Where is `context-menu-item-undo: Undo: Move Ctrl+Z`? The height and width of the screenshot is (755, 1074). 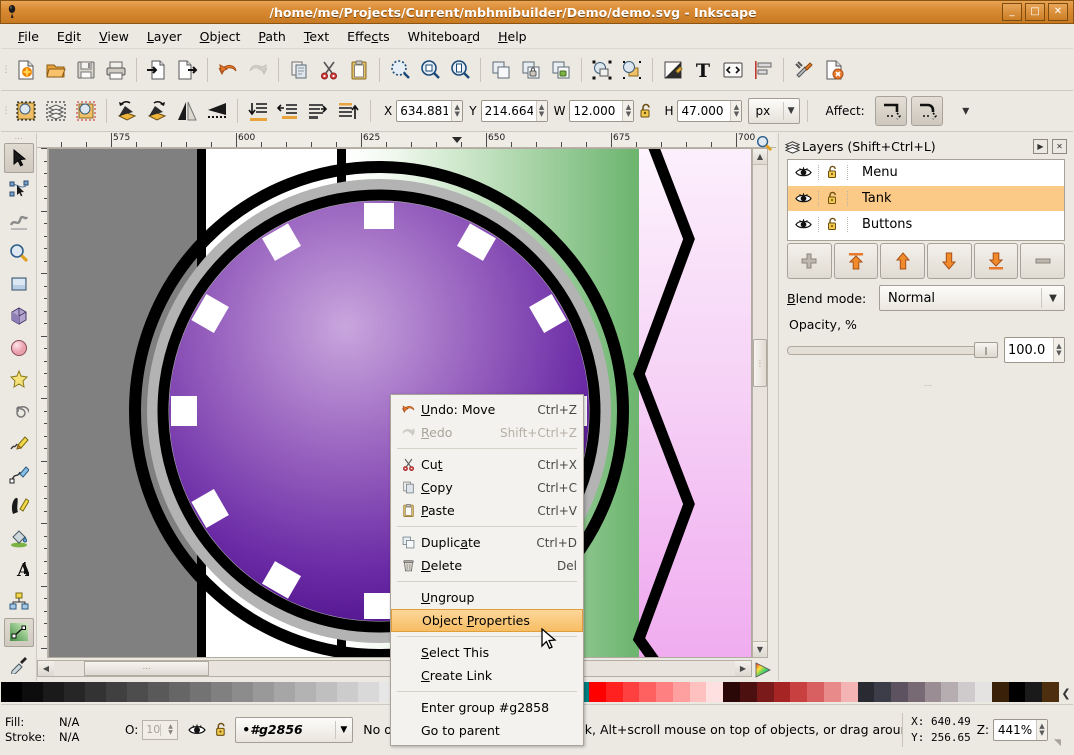 context-menu-item-undo: Undo: Move Ctrl+Z is located at coordinates (487, 409).